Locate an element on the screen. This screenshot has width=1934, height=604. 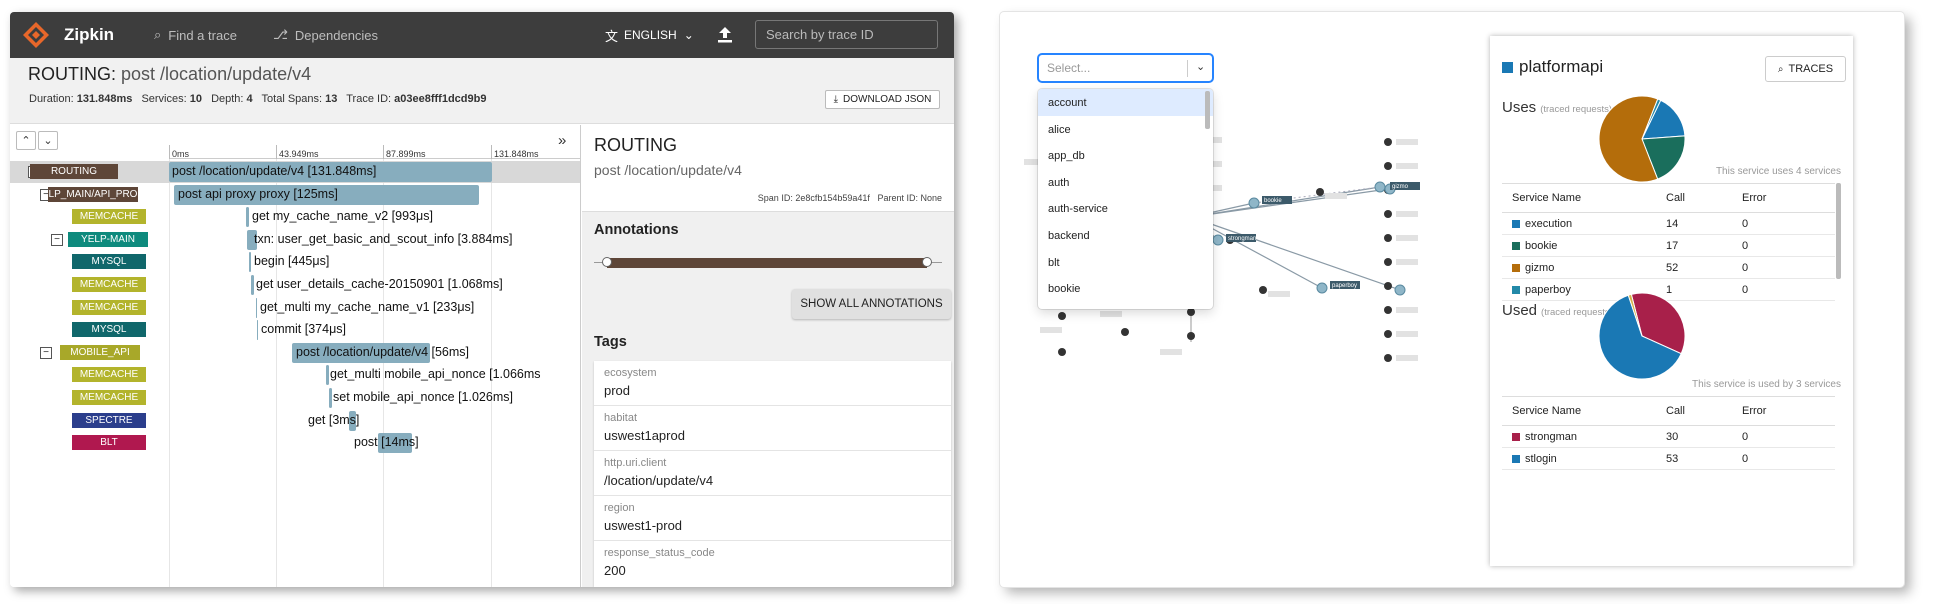
service-option: auth-service is located at coordinates (1125, 208).